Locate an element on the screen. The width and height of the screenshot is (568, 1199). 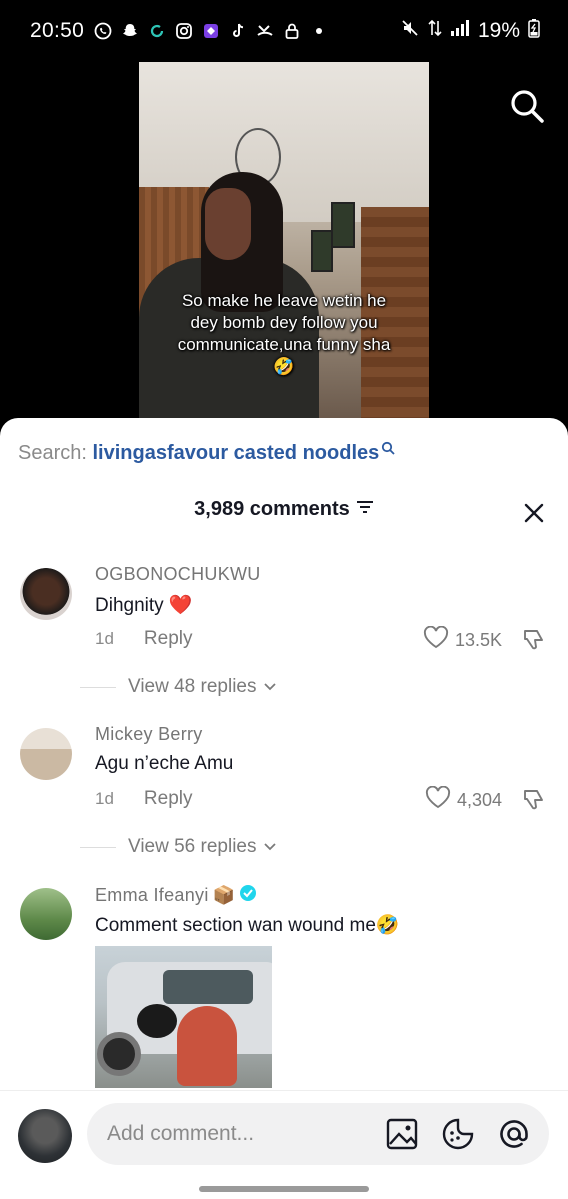
battery-icon is located at coordinates (534, 31).